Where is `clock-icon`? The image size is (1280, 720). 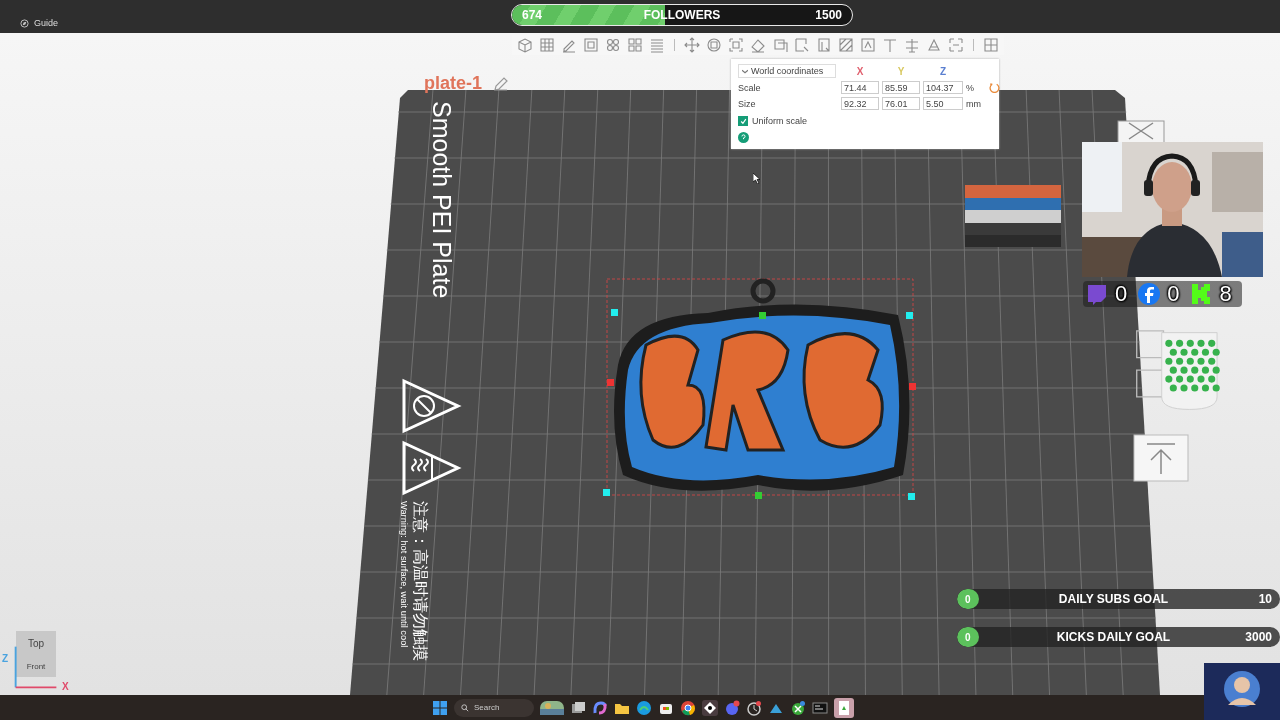 clock-icon is located at coordinates (754, 707).